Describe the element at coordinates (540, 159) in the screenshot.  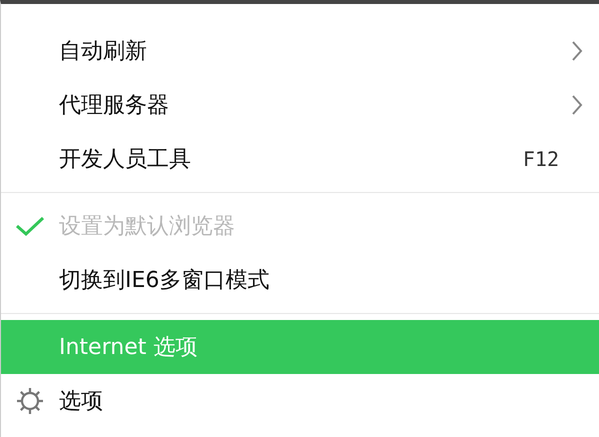
I see `shortcut-text: F12` at that location.